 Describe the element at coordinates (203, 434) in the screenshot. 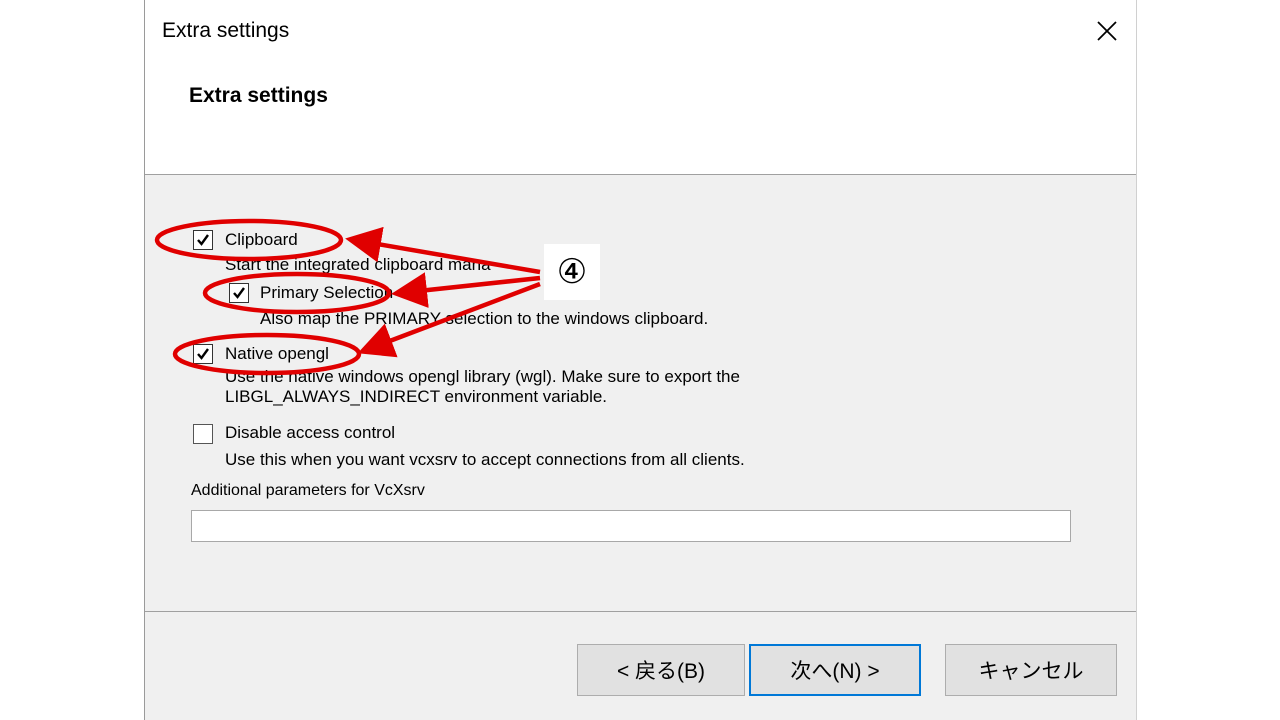

I see `disable-access-control-checkbox` at that location.